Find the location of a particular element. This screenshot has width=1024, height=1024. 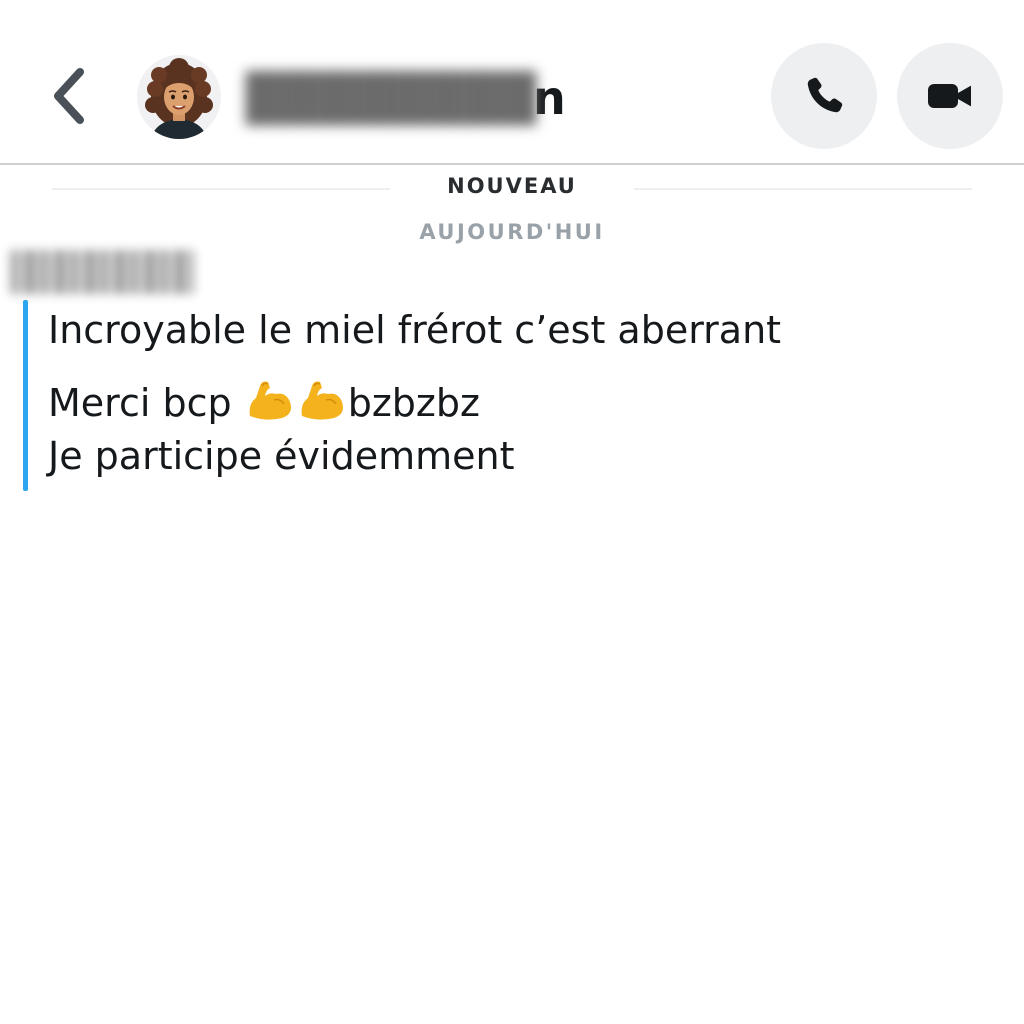

date-separator: AUJOURD'HUI is located at coordinates (512, 232).